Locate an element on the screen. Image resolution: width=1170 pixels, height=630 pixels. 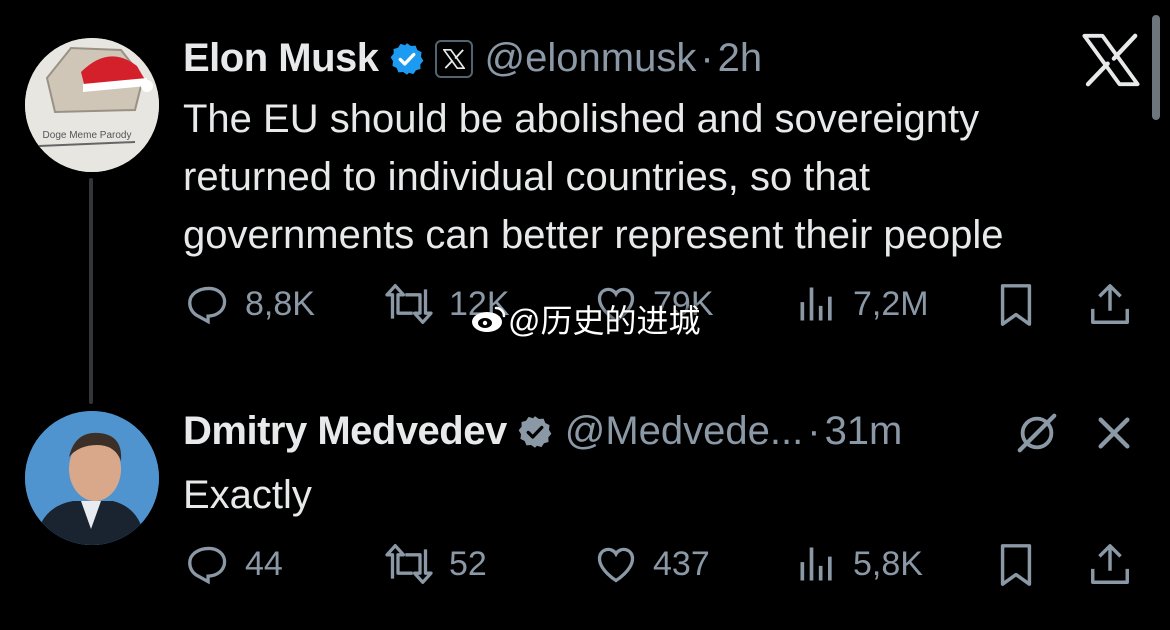
x-logo-icon is located at coordinates (1111, 60).